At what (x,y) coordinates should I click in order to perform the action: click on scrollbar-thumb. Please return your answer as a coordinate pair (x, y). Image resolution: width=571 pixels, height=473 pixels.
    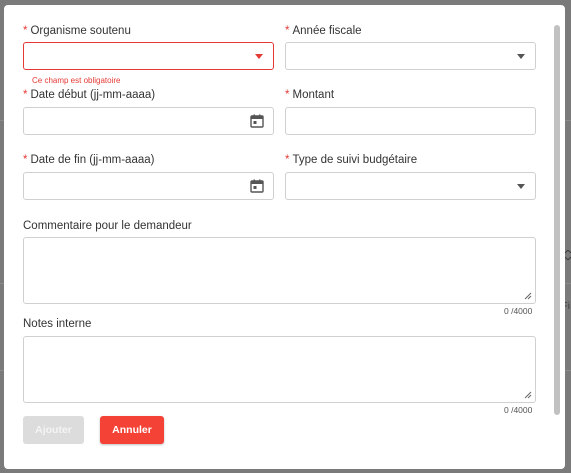
    Looking at the image, I should click on (557, 220).